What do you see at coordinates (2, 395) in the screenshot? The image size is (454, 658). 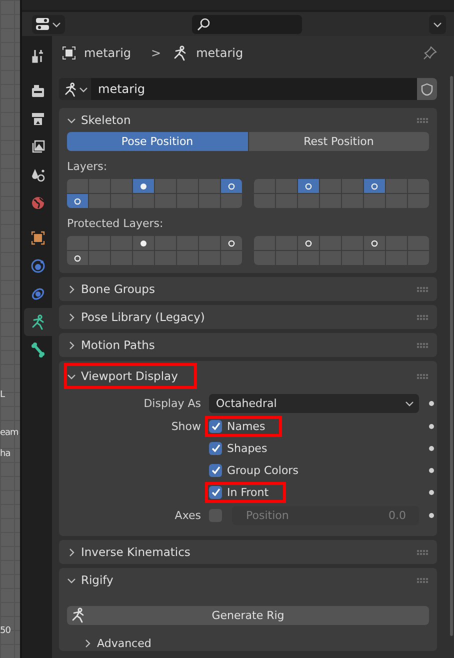 I see `viewport-text: L` at bounding box center [2, 395].